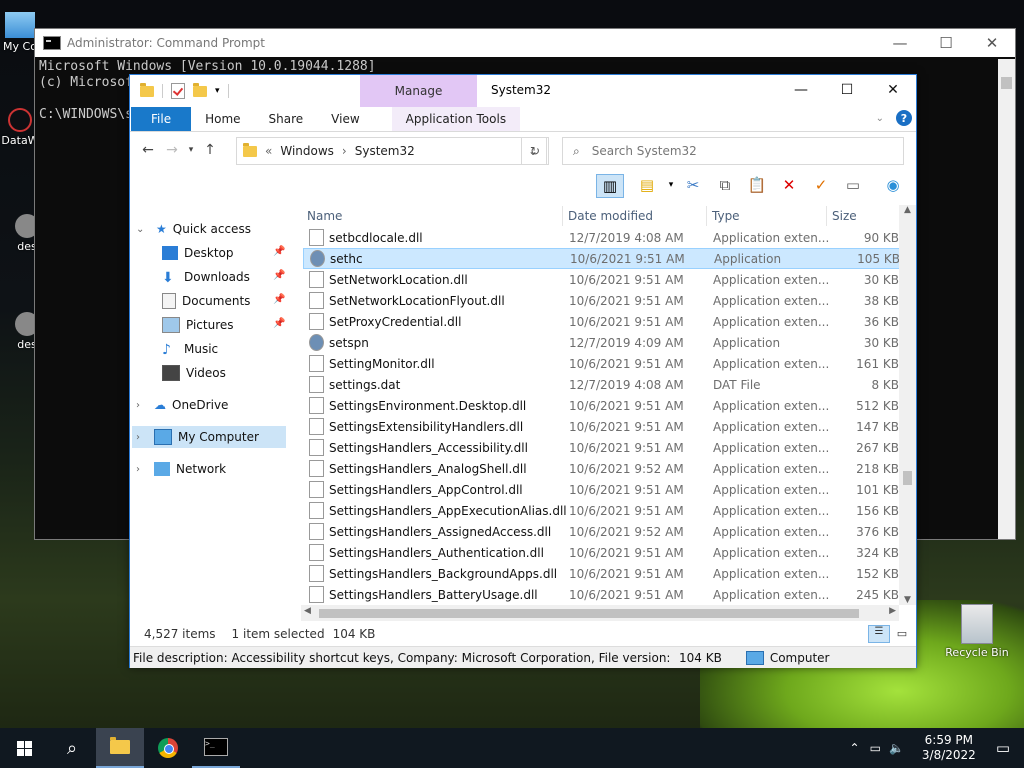  Describe the element at coordinates (525, 43) in the screenshot. I see `cmd-titlebar: Administrator: Command Prompt — ☐ ✕` at that location.